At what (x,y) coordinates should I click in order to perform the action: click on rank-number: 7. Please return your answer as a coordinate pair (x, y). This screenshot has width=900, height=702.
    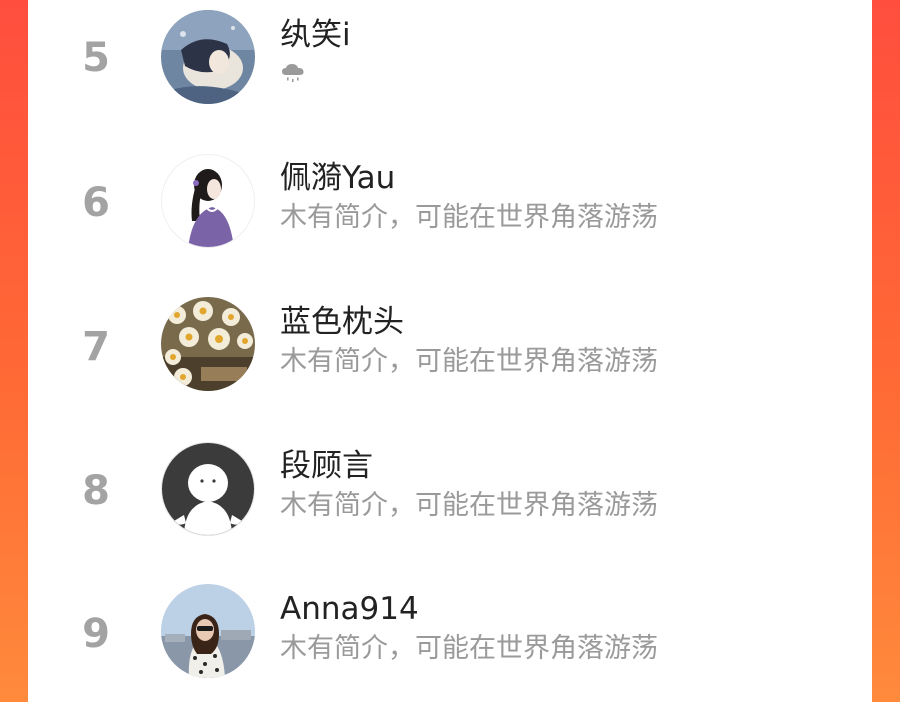
    Looking at the image, I should click on (96, 347).